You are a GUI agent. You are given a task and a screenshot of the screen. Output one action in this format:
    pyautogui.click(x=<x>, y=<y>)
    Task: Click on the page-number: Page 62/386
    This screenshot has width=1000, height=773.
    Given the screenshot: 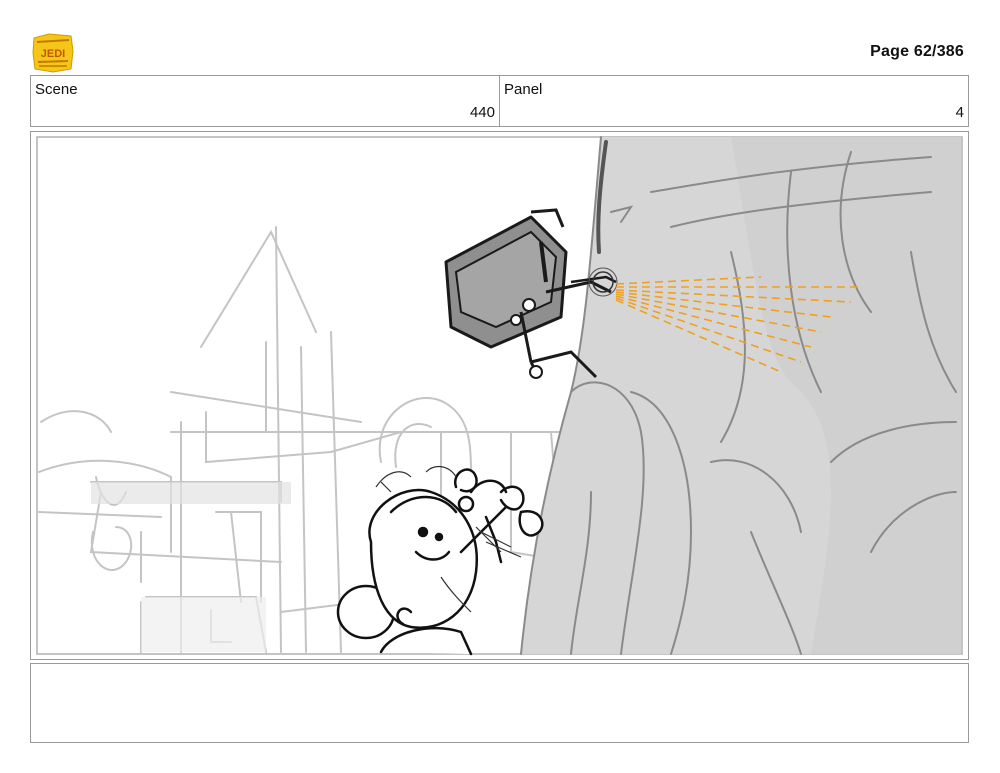 What is the action you would take?
    pyautogui.click(x=917, y=51)
    